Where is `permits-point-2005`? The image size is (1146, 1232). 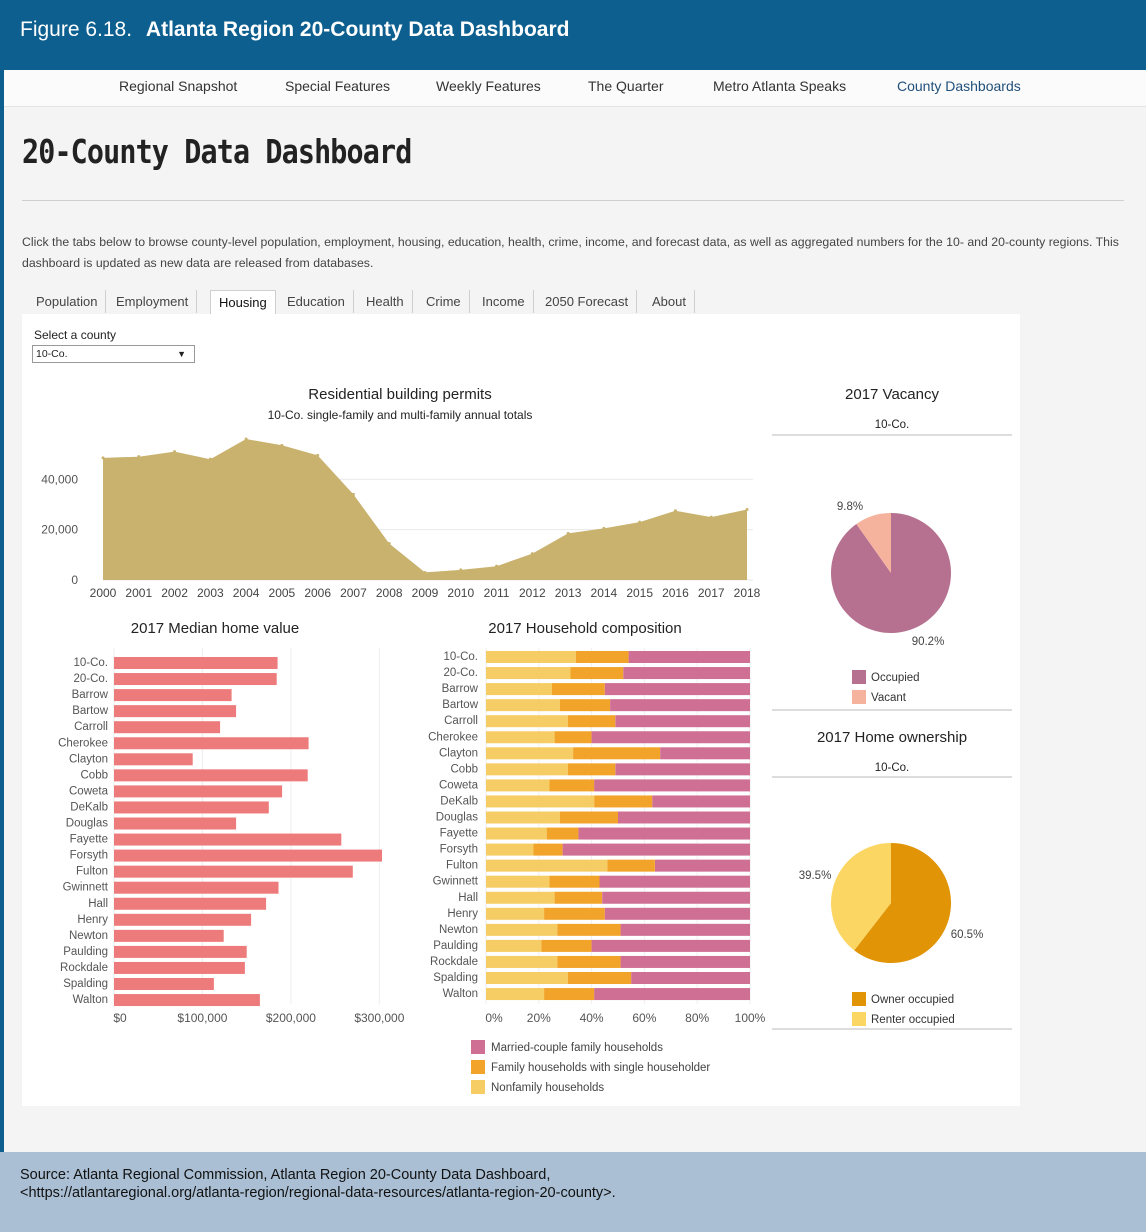 permits-point-2005 is located at coordinates (282, 445).